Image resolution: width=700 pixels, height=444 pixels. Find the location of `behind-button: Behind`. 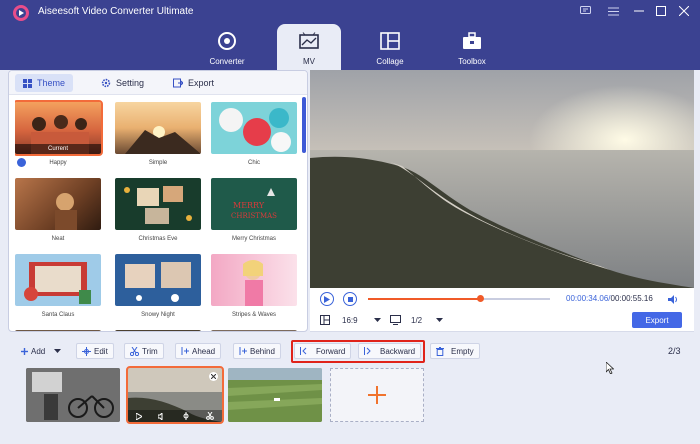

behind-button: Behind is located at coordinates (257, 351).